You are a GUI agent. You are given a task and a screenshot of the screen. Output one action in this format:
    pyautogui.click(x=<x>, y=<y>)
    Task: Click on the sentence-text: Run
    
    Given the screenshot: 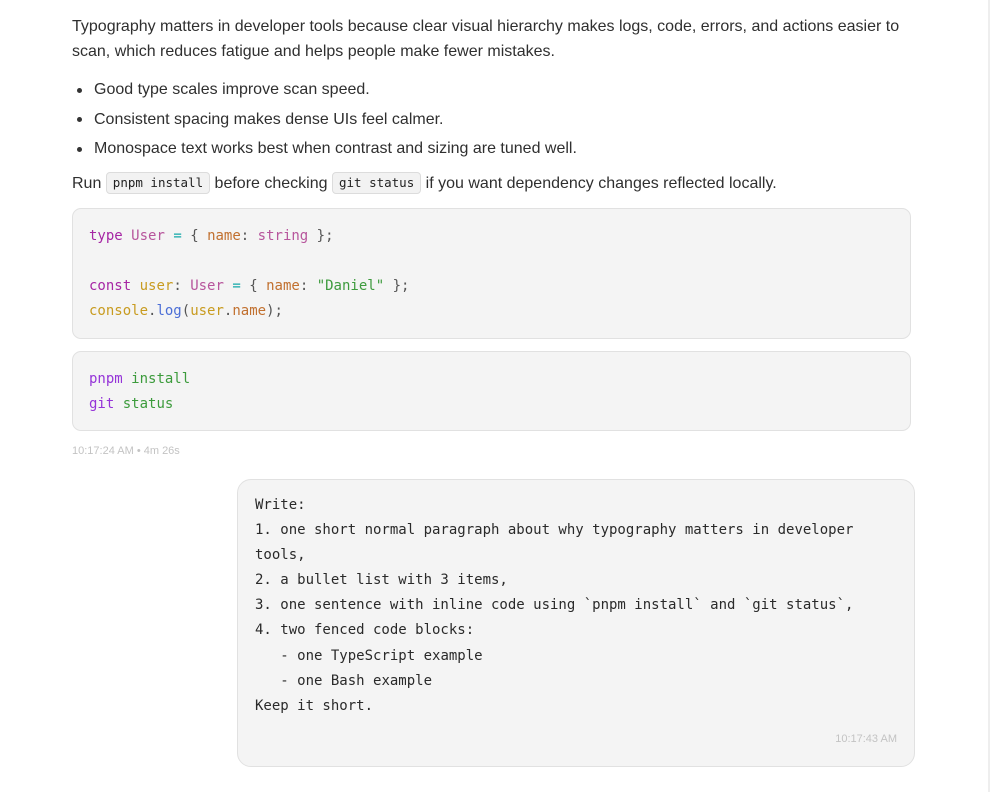 What is the action you would take?
    pyautogui.click(x=89, y=183)
    